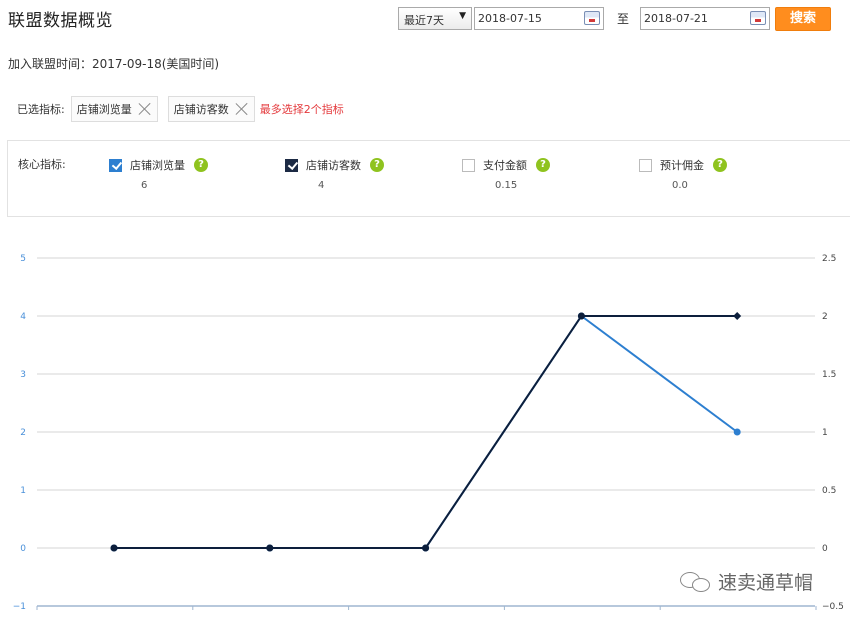  I want to click on chevron-down-icon: ▼, so click(462, 16).